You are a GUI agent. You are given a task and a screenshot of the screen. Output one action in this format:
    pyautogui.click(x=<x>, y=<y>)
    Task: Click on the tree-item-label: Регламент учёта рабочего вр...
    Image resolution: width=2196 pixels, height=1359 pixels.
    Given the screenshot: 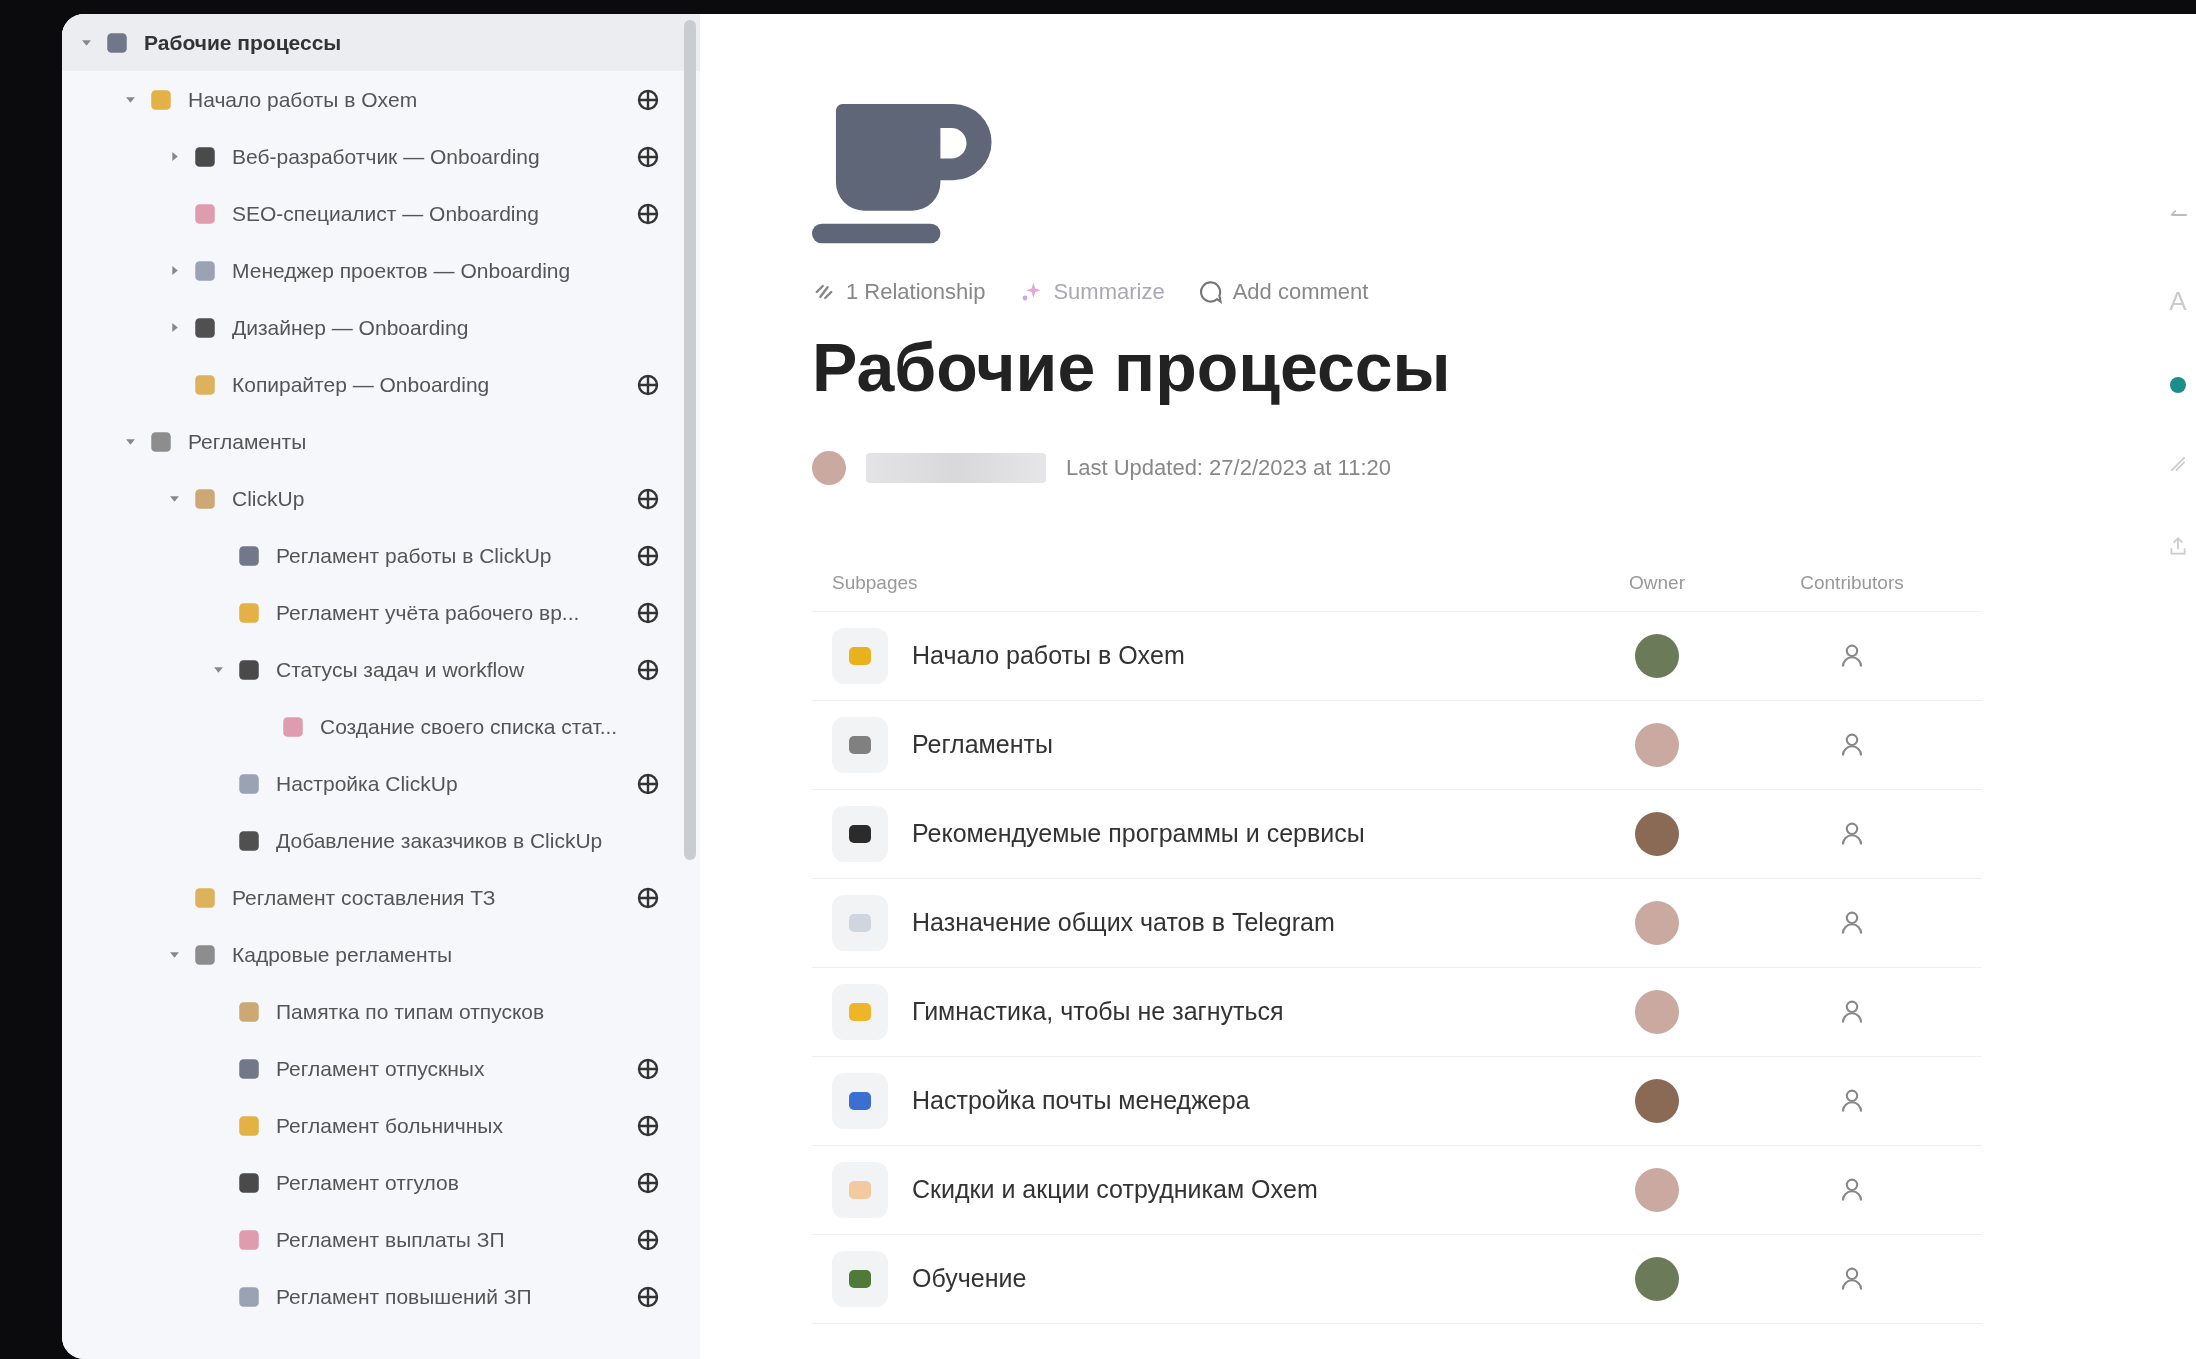 What is the action you would take?
    pyautogui.click(x=428, y=612)
    